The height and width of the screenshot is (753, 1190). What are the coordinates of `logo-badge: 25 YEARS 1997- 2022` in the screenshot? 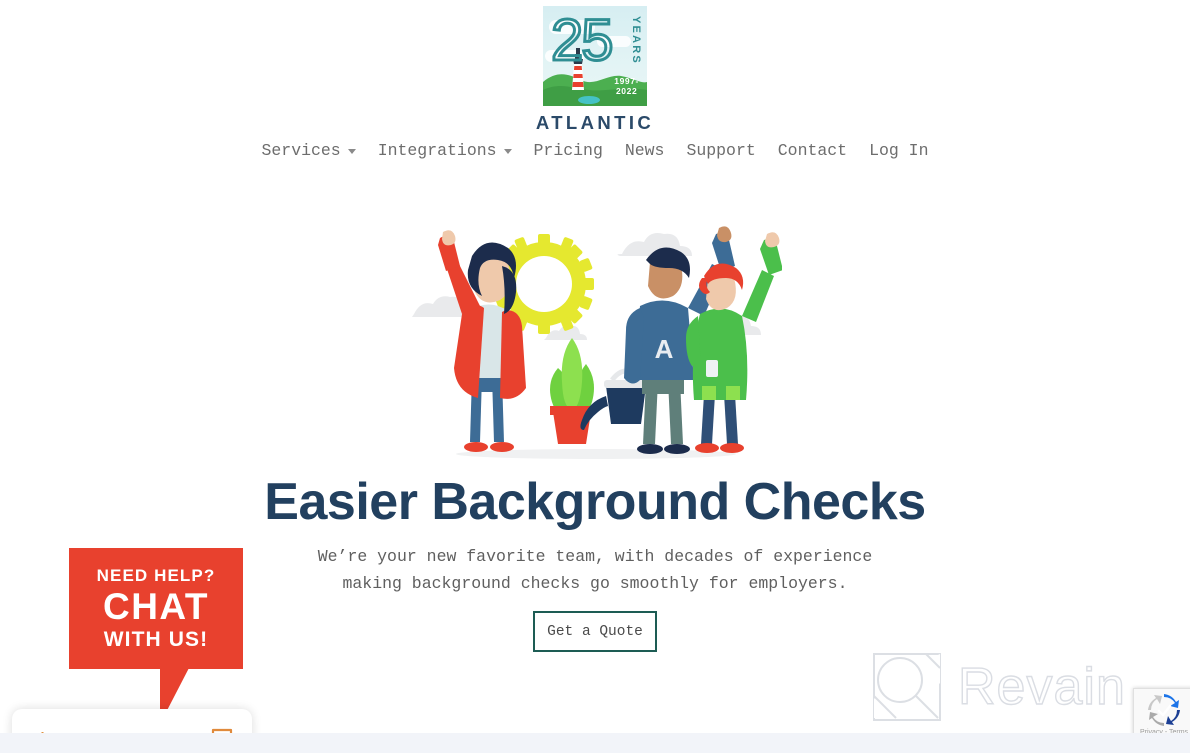 It's located at (595, 56).